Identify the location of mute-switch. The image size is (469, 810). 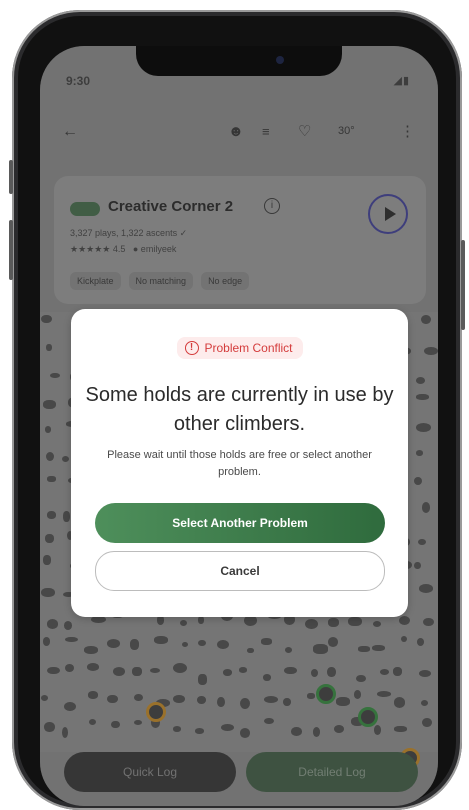
(11, 177).